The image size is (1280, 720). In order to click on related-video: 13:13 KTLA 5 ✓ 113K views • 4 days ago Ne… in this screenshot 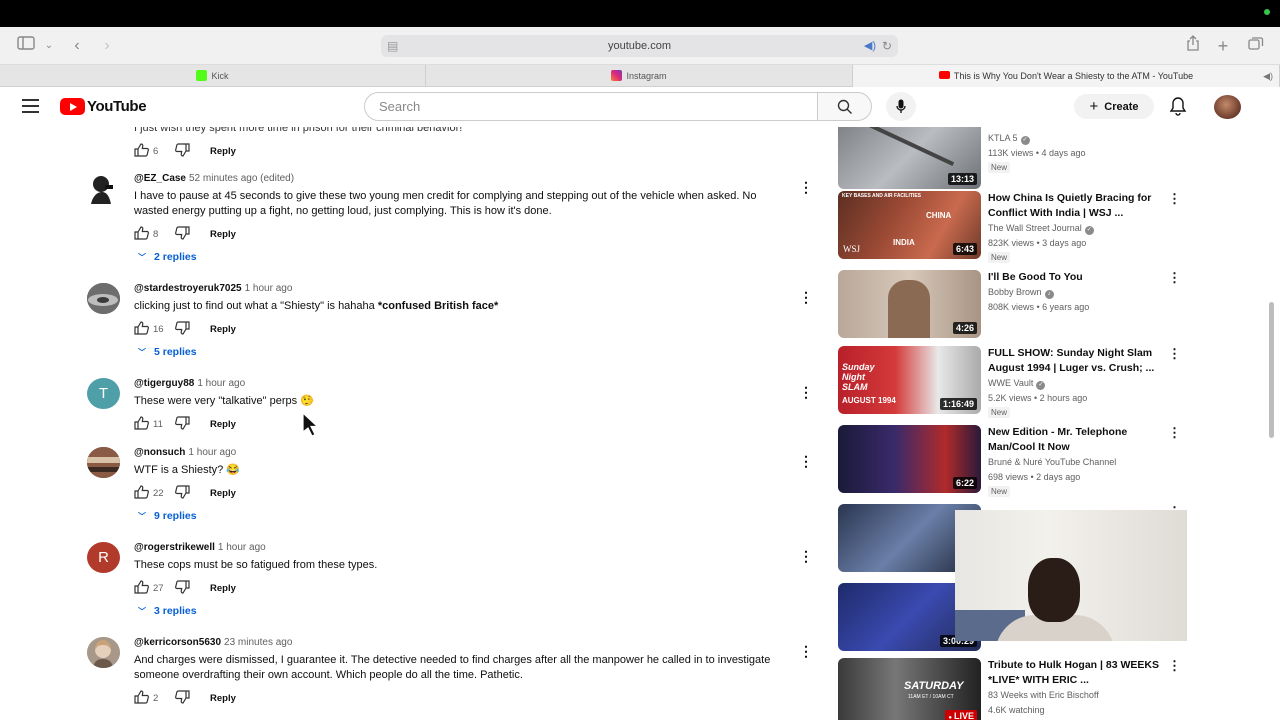, I will do `click(1018, 159)`.